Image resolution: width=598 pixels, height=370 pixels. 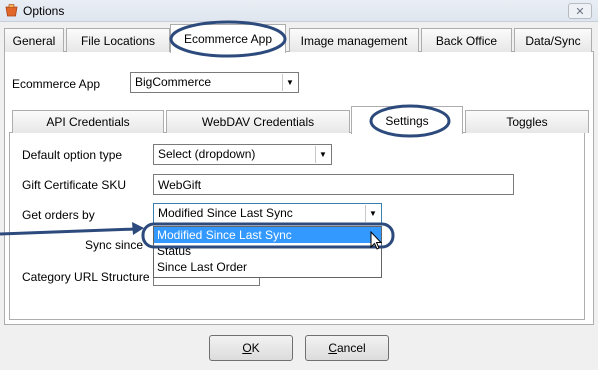 What do you see at coordinates (255, 348) in the screenshot?
I see `ok-label-rest: K` at bounding box center [255, 348].